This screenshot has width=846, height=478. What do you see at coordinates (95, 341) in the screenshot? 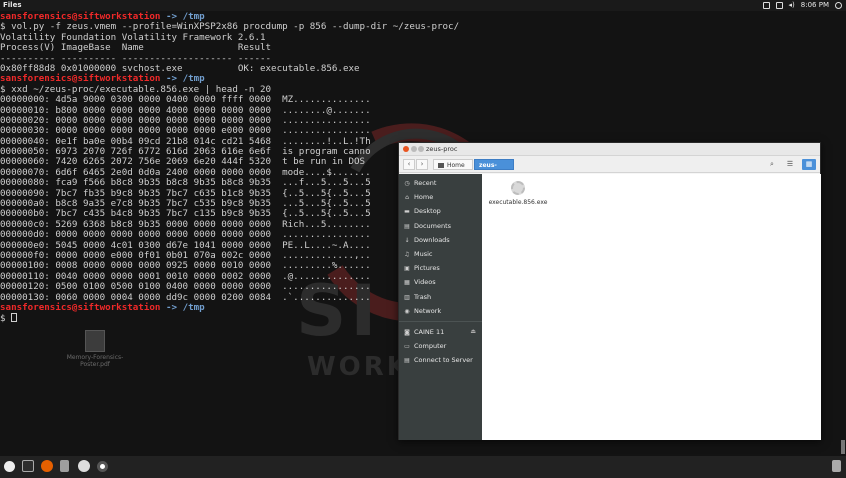
I see `pdf-icon` at bounding box center [95, 341].